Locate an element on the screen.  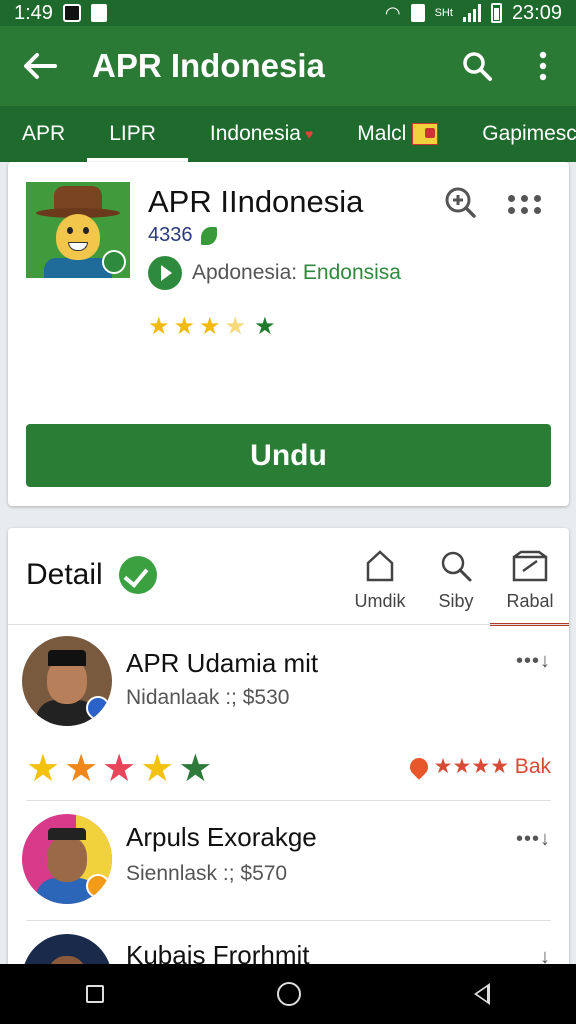
back-nav-button is located at coordinates (481, 994).